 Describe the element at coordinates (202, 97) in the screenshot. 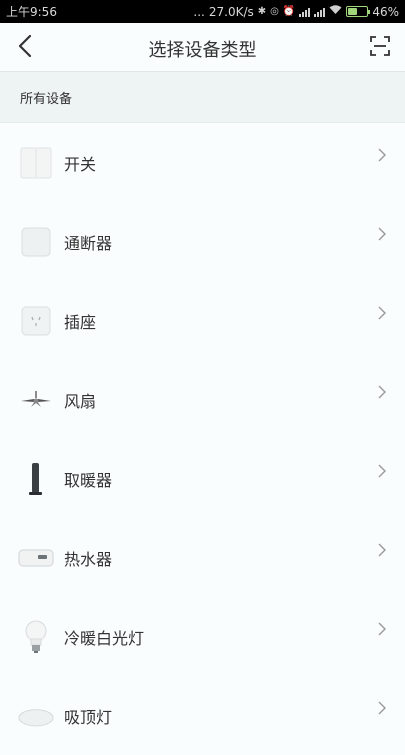

I see `section-header: 所有设备` at that location.